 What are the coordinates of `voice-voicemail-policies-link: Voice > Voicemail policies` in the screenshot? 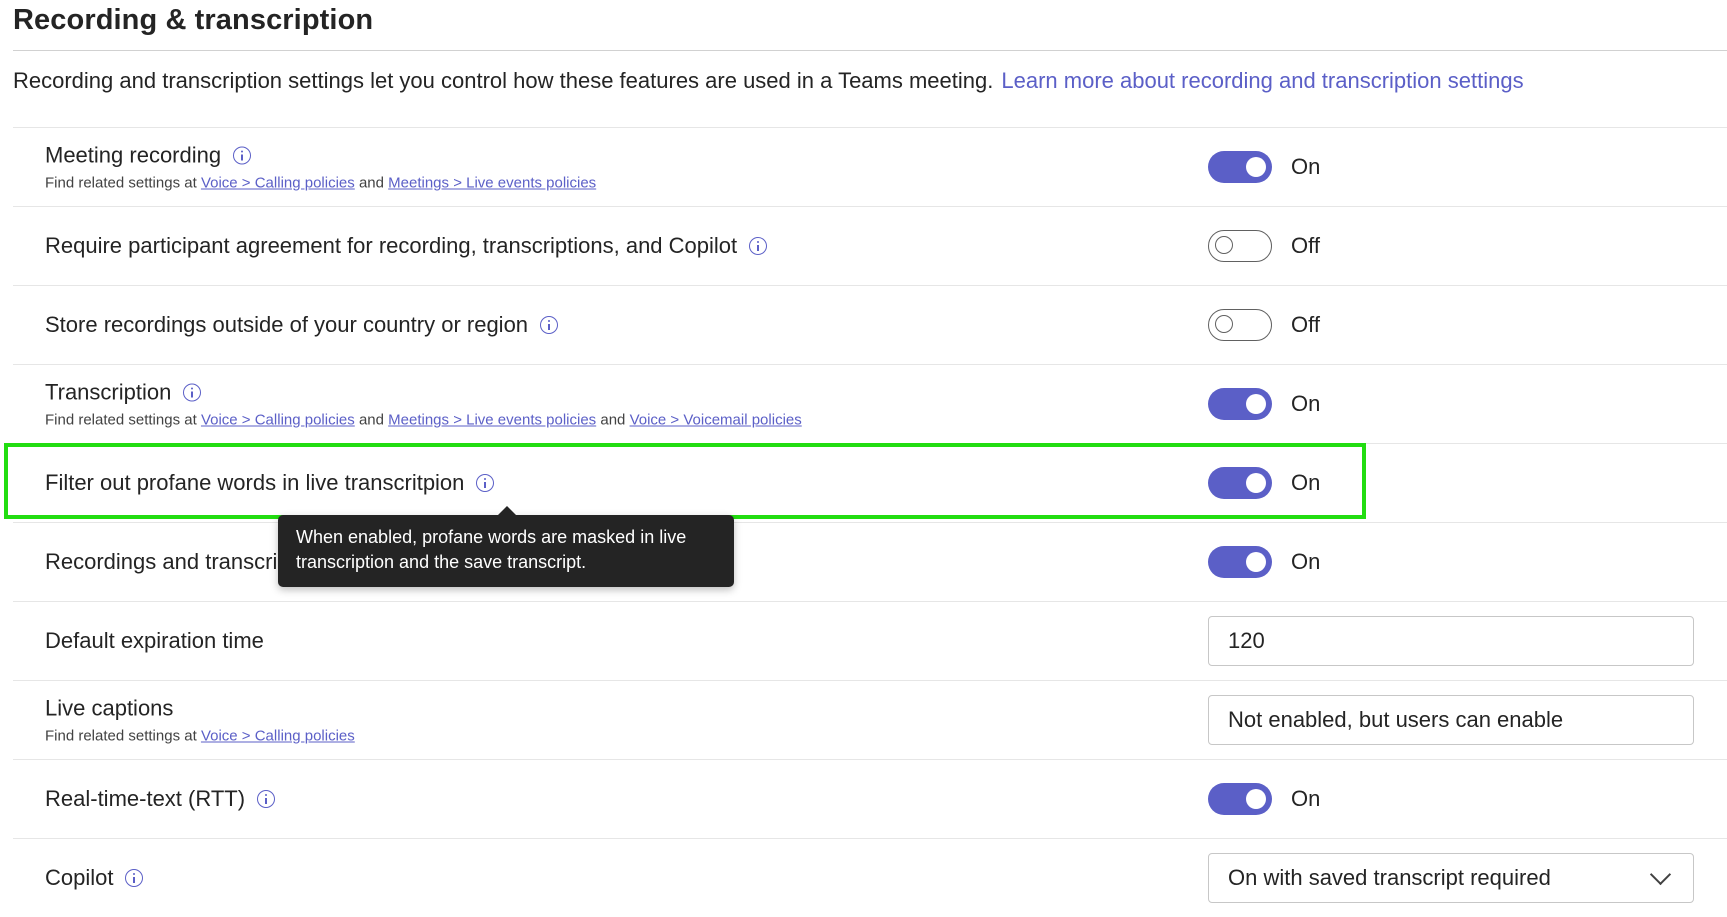 It's located at (716, 420).